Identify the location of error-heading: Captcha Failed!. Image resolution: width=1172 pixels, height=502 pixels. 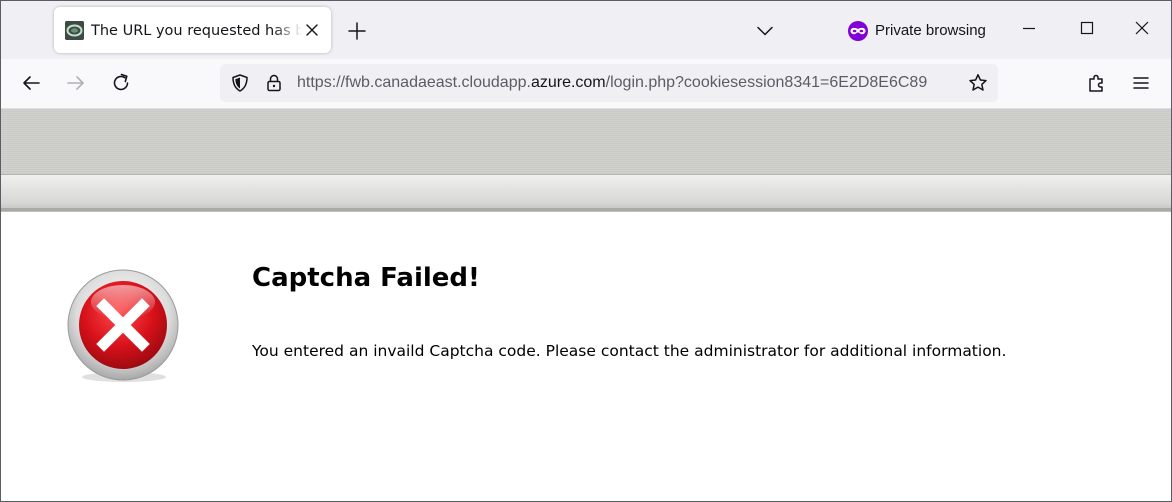
(366, 278).